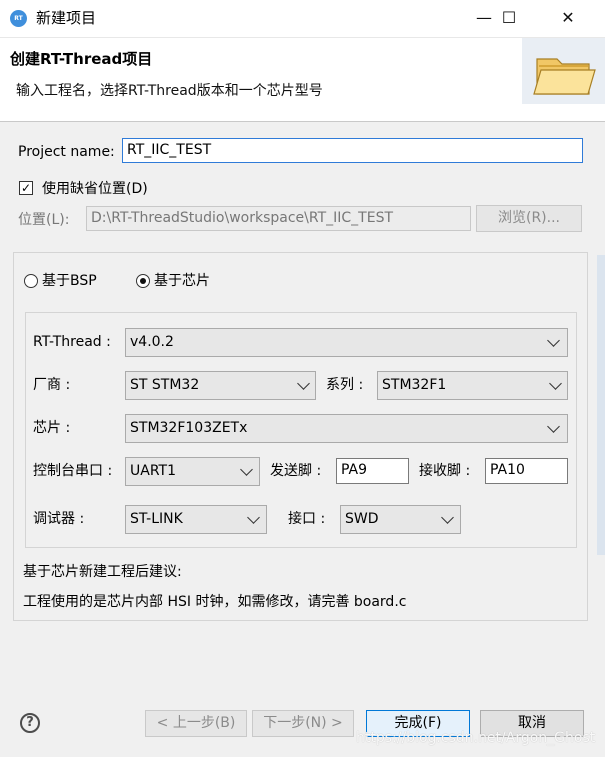 This screenshot has height=757, width=605. What do you see at coordinates (66, 152) in the screenshot?
I see `project-name-label: Project name:` at bounding box center [66, 152].